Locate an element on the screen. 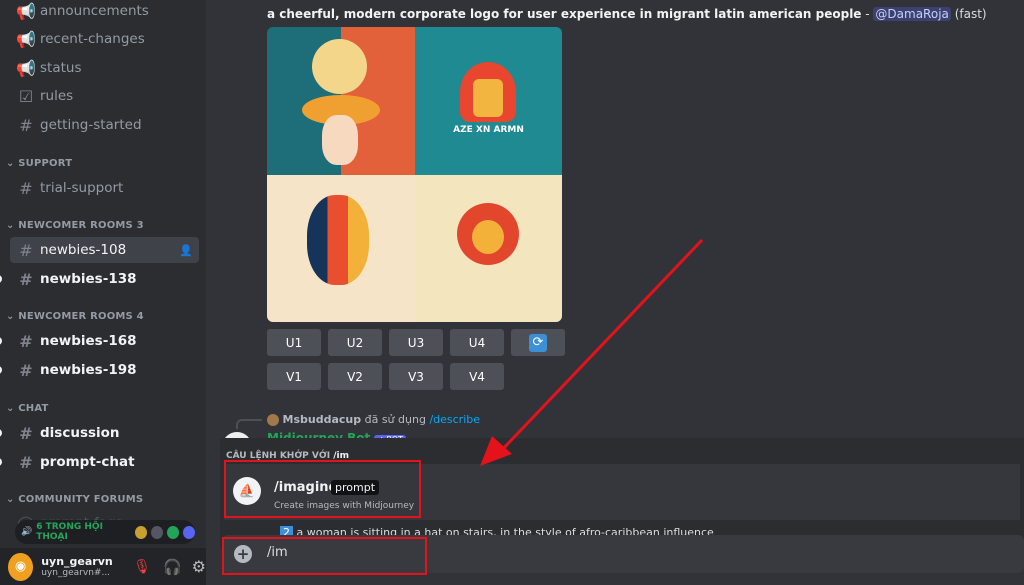 Image resolution: width=1024 pixels, height=585 pixels. annotation-arrow is located at coordinates (592, 352).